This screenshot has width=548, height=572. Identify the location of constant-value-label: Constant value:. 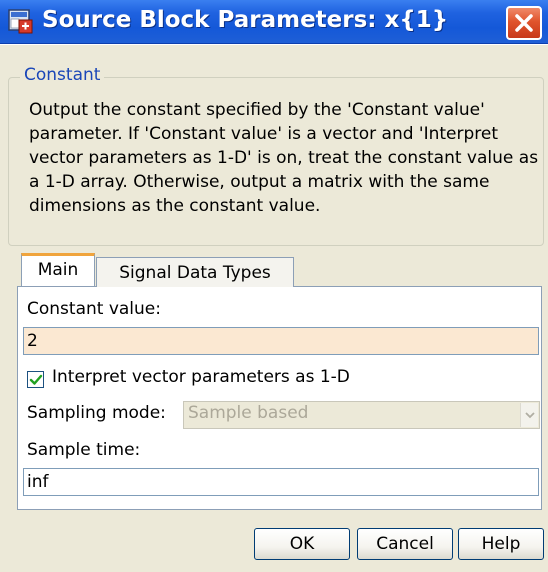
(94, 309).